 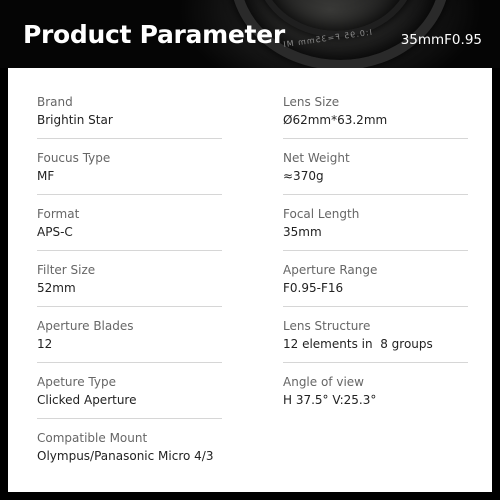 What do you see at coordinates (375, 391) in the screenshot?
I see `param-angle-of-view: Angle of view H 37.5° V:25.3°` at bounding box center [375, 391].